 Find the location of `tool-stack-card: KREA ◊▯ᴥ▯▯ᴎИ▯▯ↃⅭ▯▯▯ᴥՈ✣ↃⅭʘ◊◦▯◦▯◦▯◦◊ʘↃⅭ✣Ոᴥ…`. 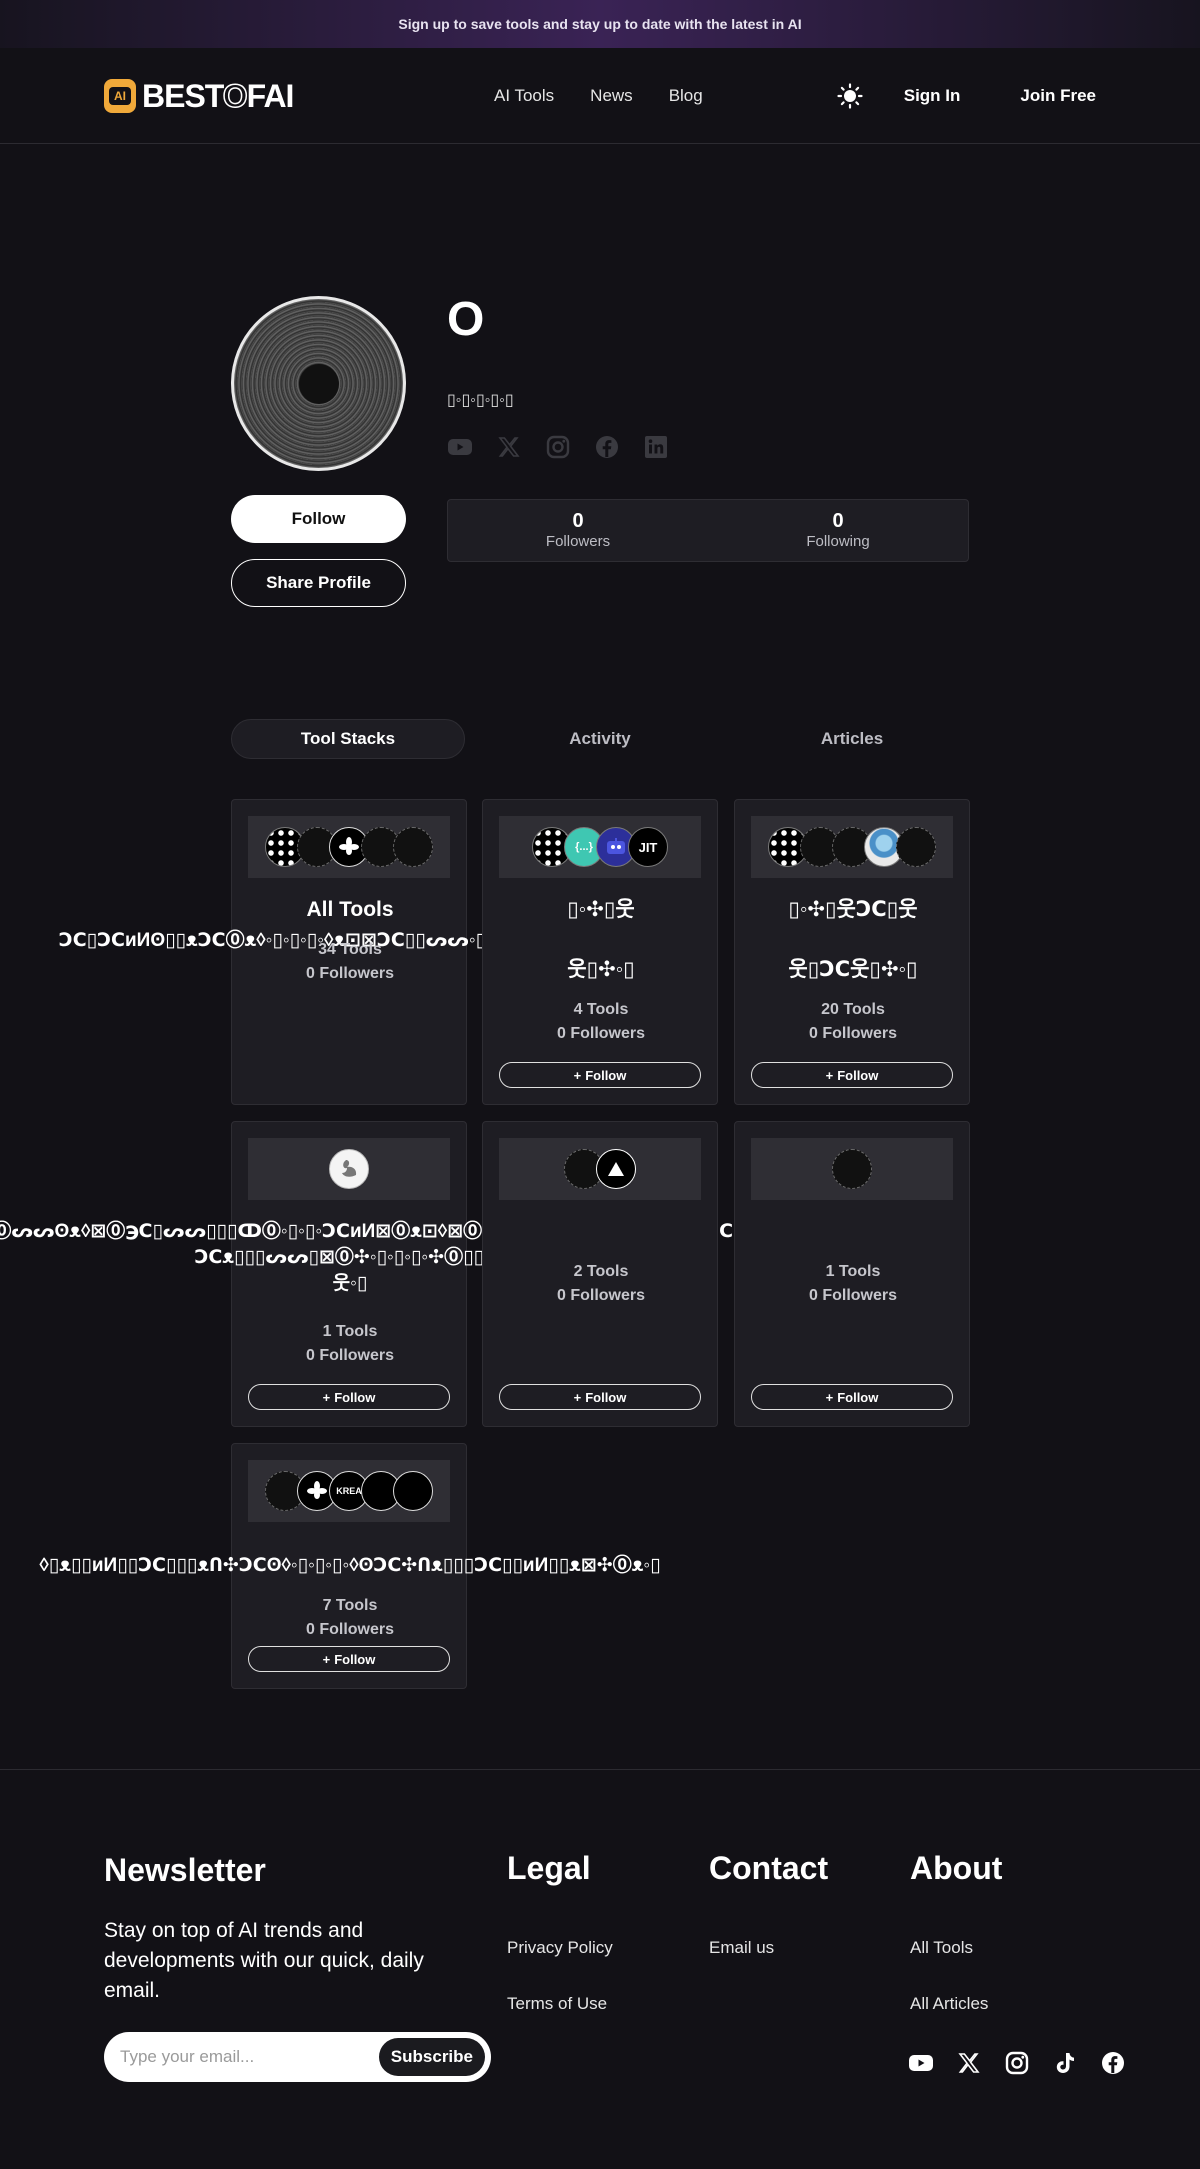

tool-stack-card: KREA ◊▯ᴥ▯▯ᴎИ▯▯ↃⅭ▯▯▯ᴥՈ✣ↃⅭʘ◊◦▯◦▯◦▯◦◊ʘↃⅭ✣Ոᴥ… is located at coordinates (350, 1566).